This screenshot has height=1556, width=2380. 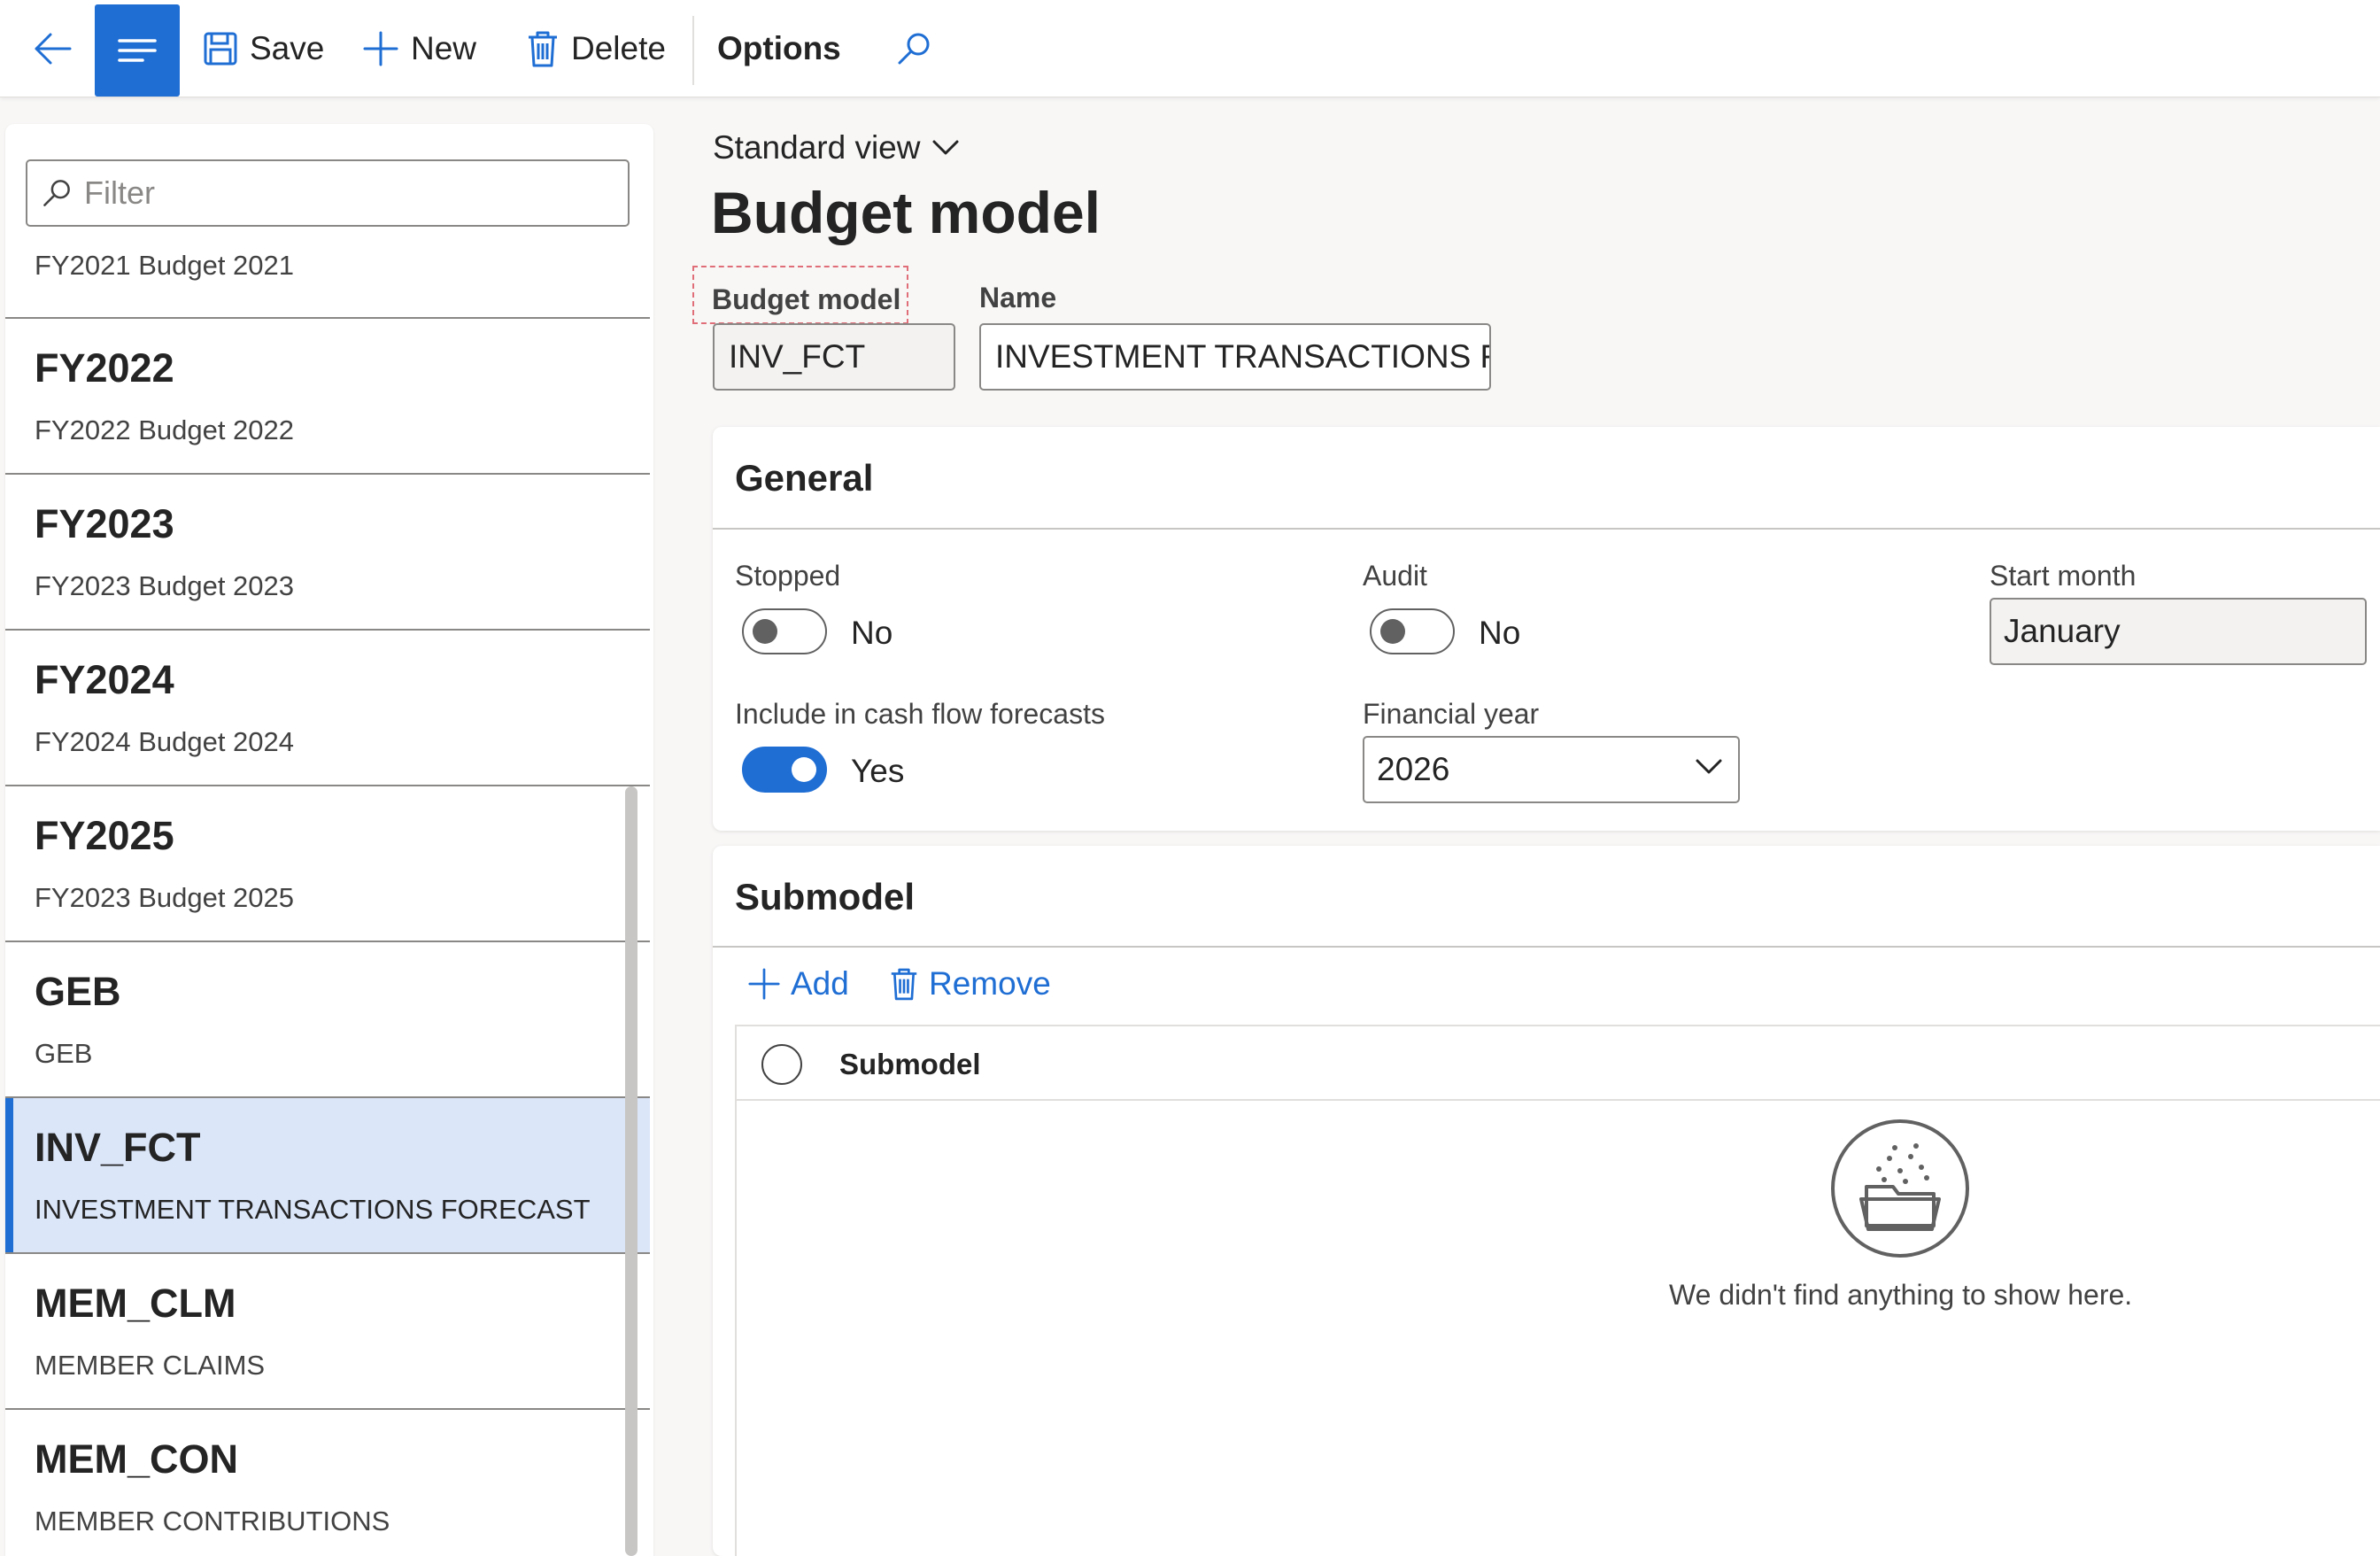 I want to click on financial-year-value: 2026, so click(x=1413, y=769).